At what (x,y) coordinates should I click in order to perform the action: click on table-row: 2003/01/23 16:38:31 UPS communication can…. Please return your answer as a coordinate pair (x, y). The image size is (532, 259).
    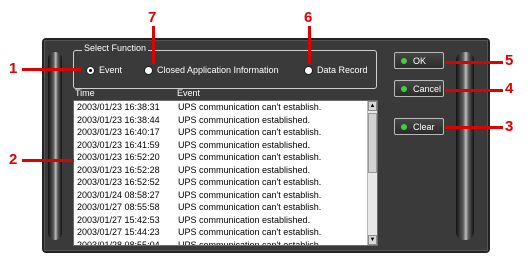
    Looking at the image, I should click on (225, 107).